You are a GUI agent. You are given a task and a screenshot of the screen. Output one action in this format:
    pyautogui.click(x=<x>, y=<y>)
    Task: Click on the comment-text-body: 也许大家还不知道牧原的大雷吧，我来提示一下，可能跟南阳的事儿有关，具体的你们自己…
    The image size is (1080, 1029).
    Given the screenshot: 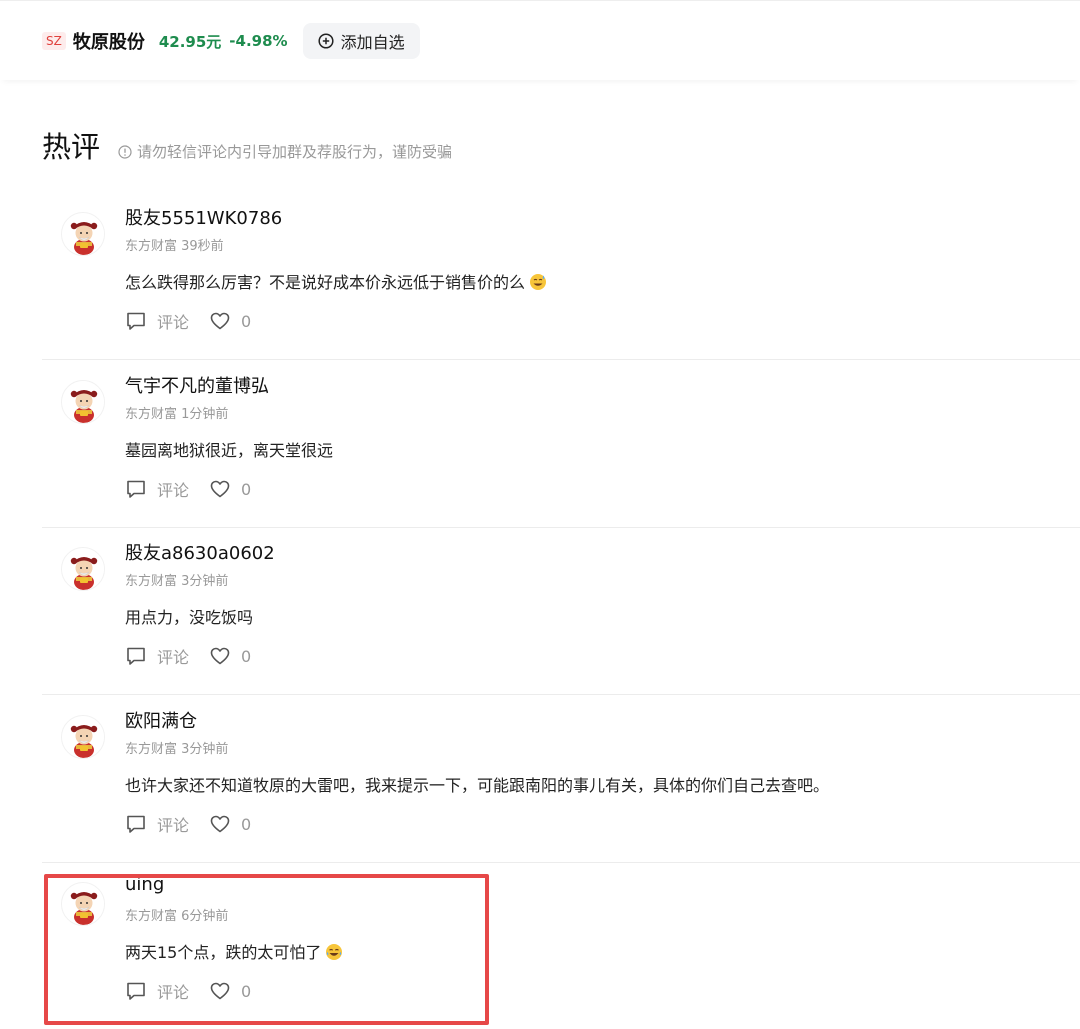 What is the action you would take?
    pyautogui.click(x=477, y=785)
    